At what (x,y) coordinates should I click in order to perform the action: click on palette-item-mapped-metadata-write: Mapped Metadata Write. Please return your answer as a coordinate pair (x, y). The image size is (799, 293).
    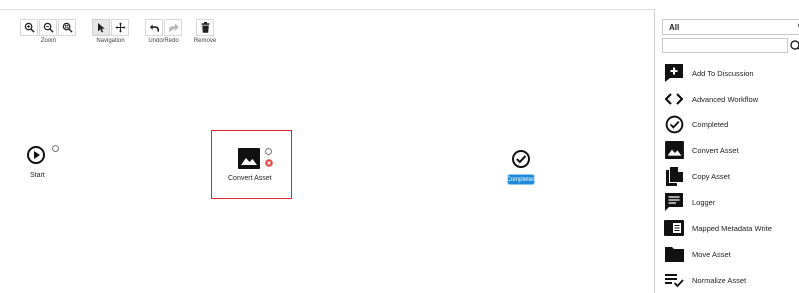
    Looking at the image, I should click on (731, 228).